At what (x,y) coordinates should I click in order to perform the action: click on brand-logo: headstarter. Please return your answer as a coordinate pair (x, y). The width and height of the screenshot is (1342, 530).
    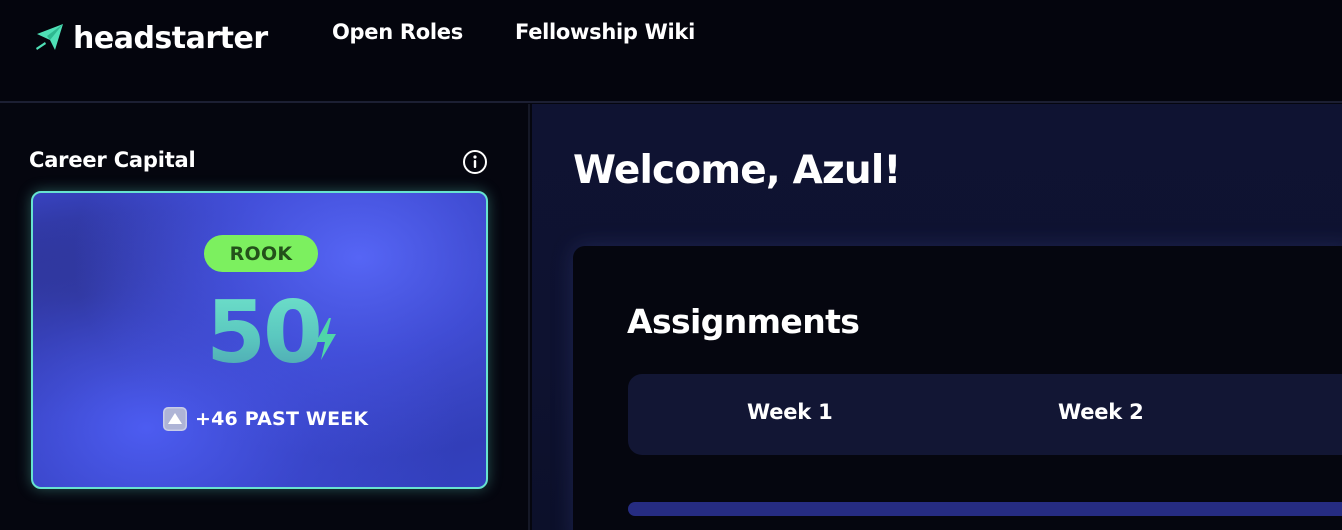
    Looking at the image, I should click on (150, 38).